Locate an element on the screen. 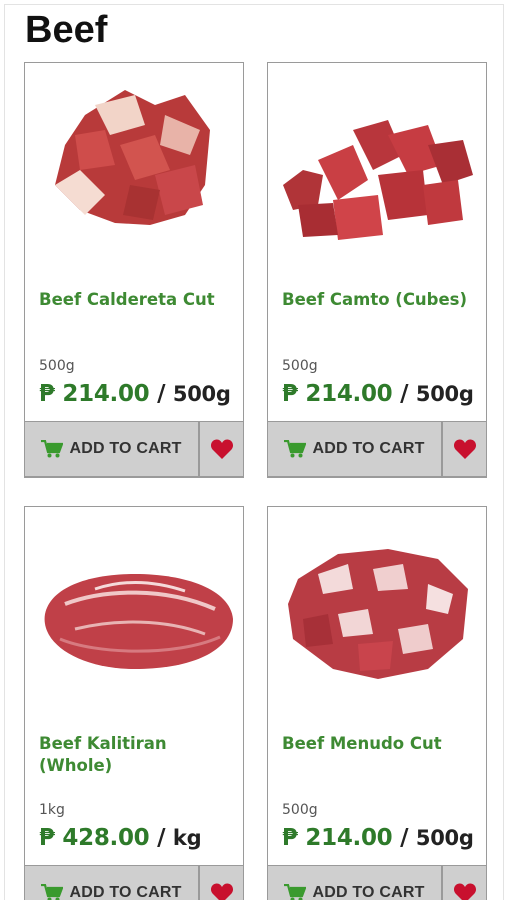  product-price: ₱ 428.00 / kg is located at coordinates (120, 838).